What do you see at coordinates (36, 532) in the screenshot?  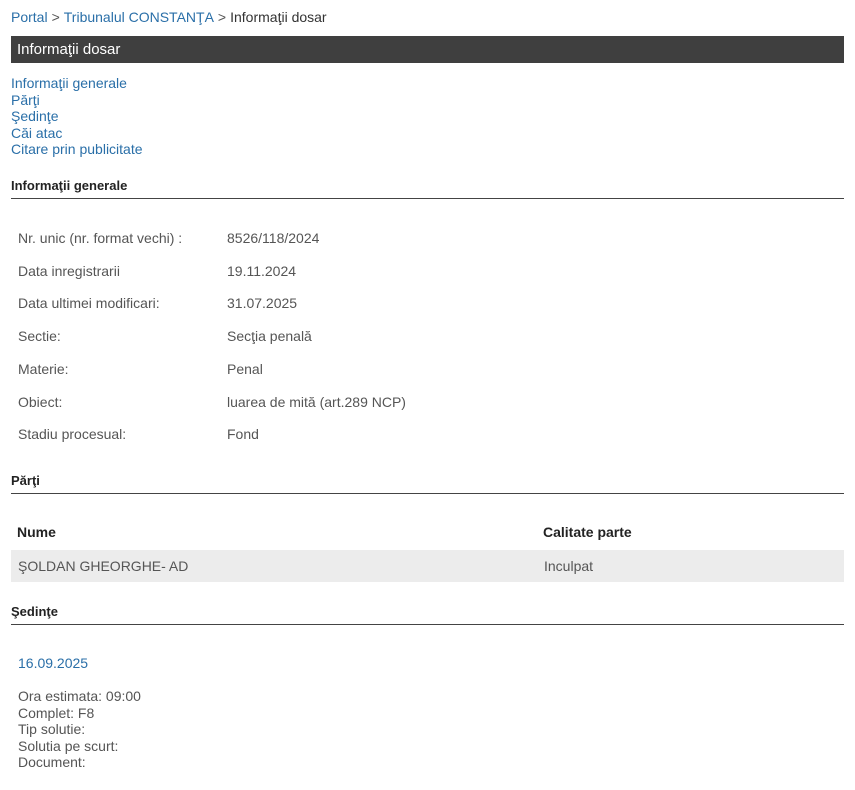 I see `column-header-nume: Nume` at bounding box center [36, 532].